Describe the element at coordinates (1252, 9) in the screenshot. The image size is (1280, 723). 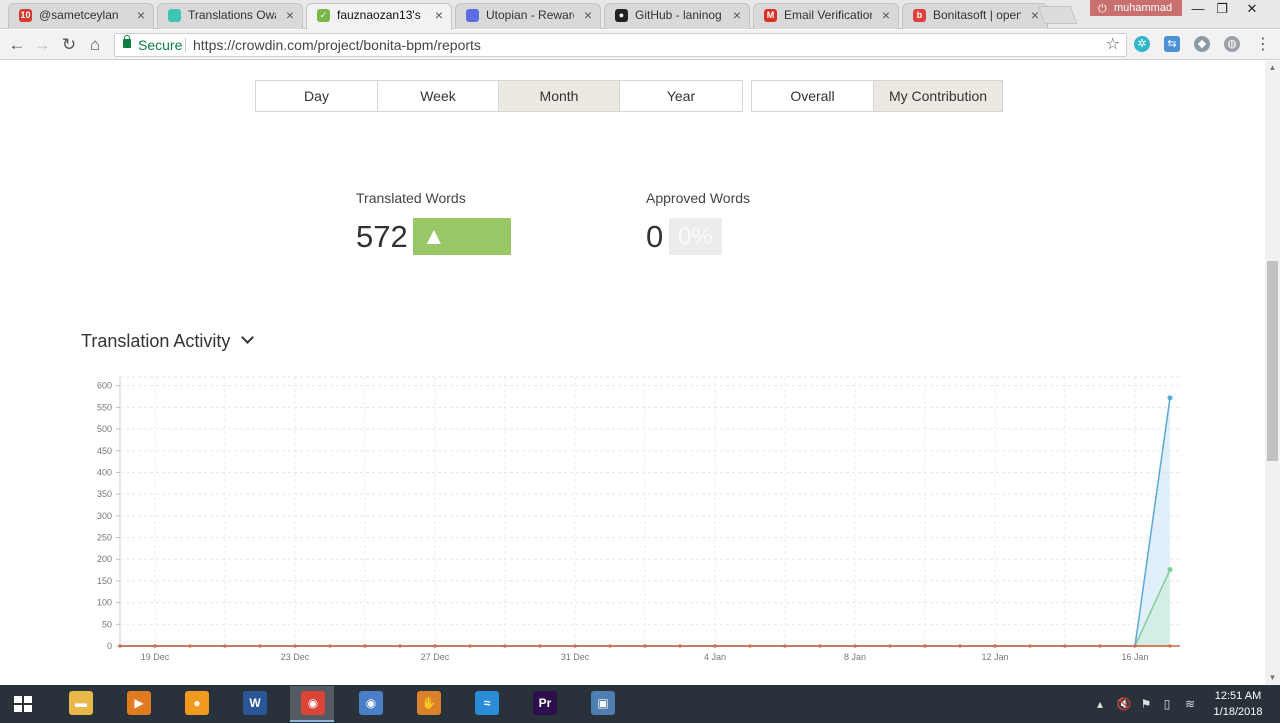
I see `close-window-button: ✕` at that location.